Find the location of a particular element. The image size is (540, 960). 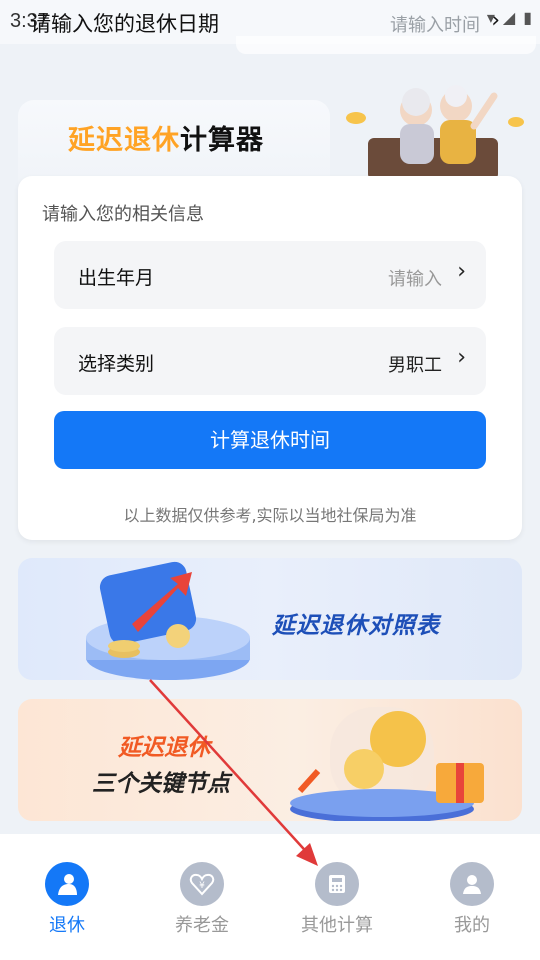

coin-growth-illustration is located at coordinates (168, 620).